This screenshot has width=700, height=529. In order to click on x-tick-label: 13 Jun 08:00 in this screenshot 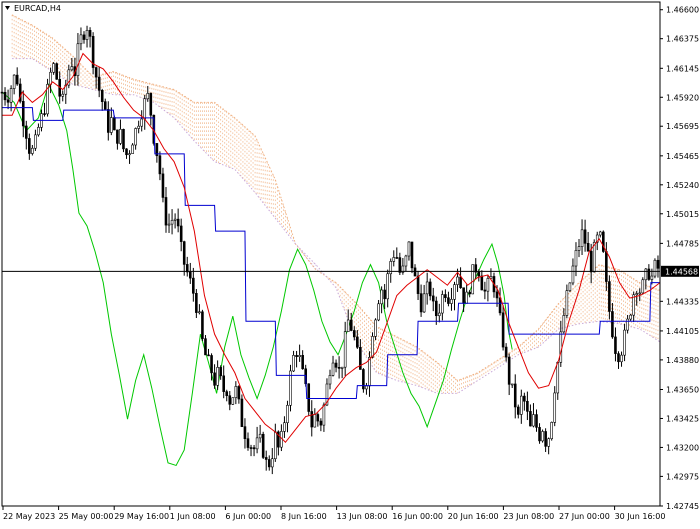, I will do `click(362, 516)`.